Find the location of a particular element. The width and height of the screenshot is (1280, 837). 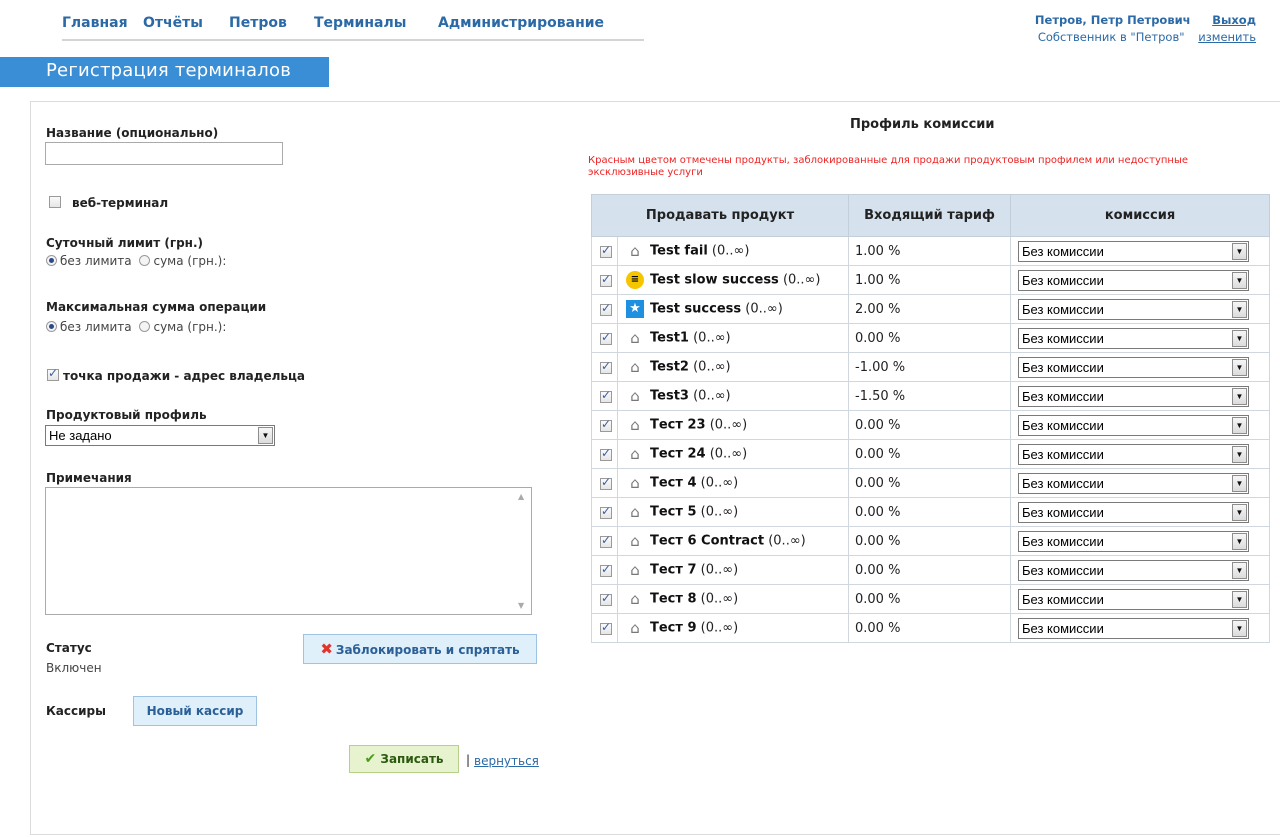

back-link: вернуться is located at coordinates (506, 761).